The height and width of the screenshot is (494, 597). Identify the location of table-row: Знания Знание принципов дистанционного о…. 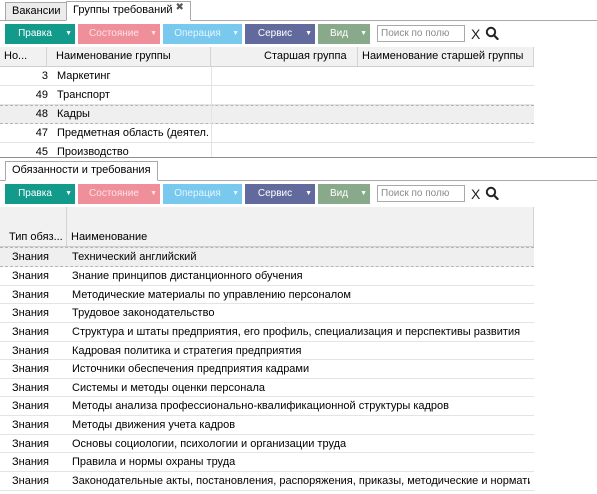
(267, 276).